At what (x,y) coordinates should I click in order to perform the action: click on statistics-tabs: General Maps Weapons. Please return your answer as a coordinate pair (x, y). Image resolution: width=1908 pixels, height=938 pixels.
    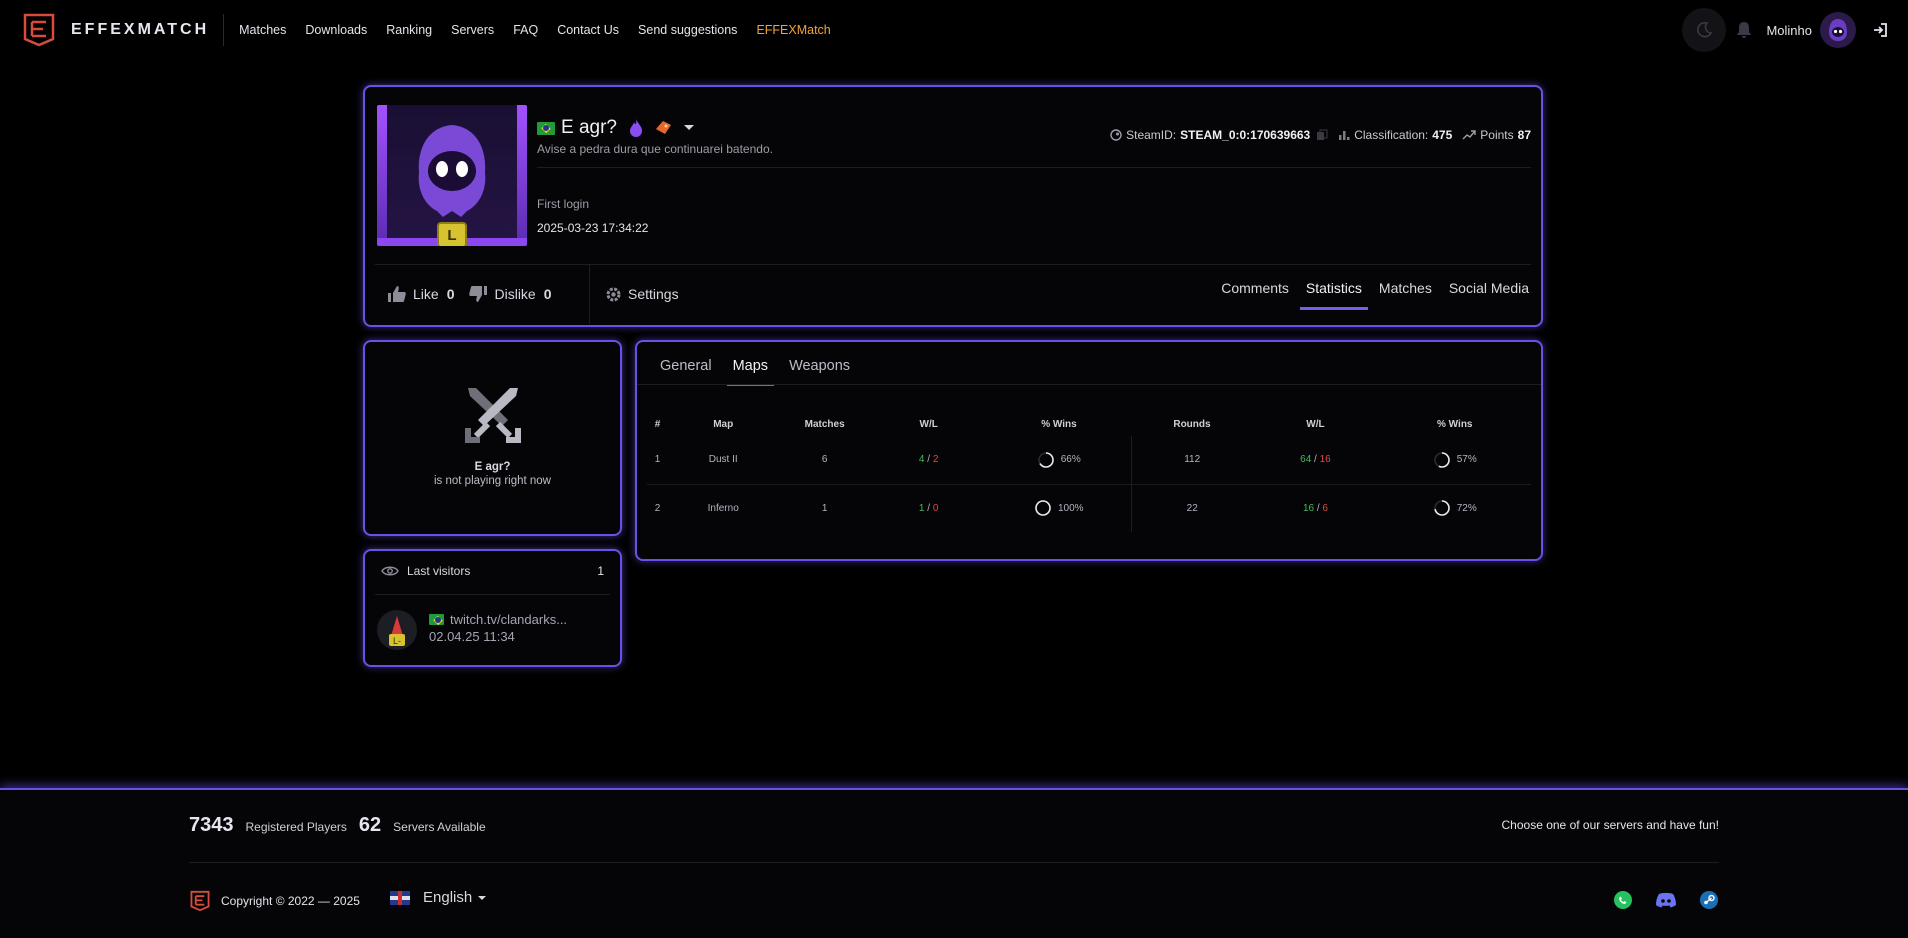
    Looking at the image, I should click on (765, 372).